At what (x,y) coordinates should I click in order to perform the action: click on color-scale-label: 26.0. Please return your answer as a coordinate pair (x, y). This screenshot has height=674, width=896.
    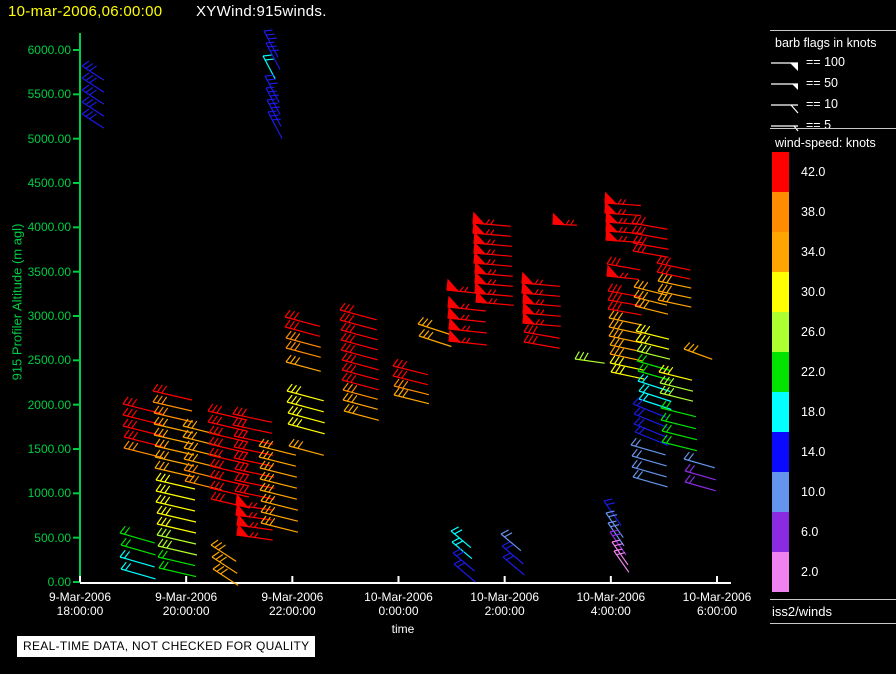
    Looking at the image, I should click on (813, 332).